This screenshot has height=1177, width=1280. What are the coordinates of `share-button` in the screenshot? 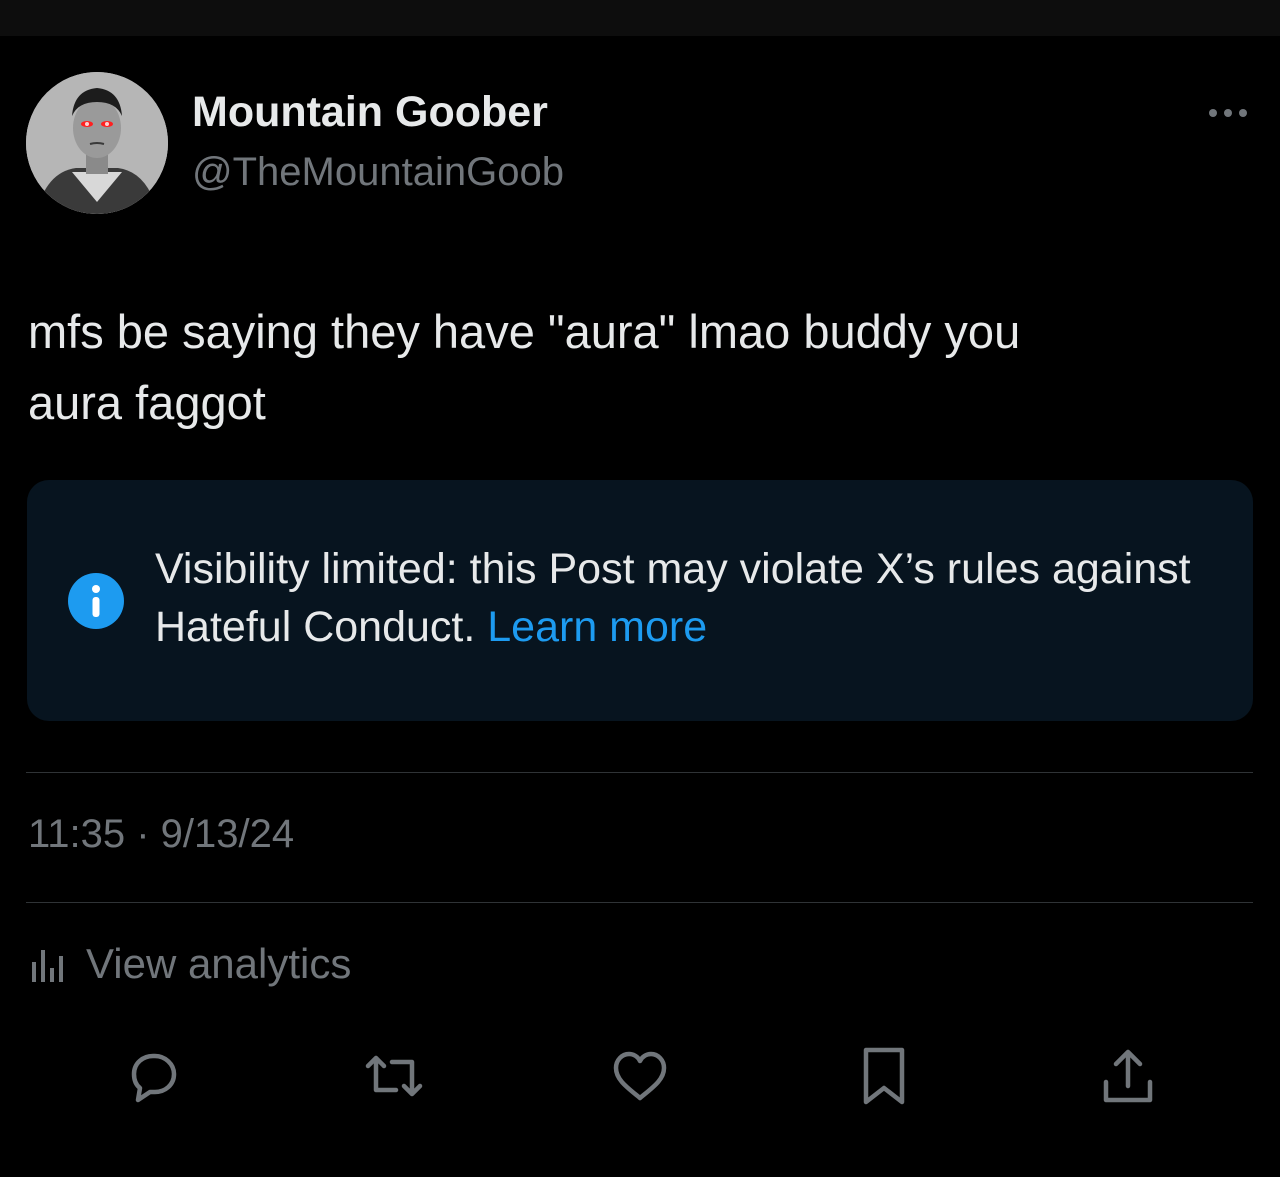 It's located at (1128, 1076).